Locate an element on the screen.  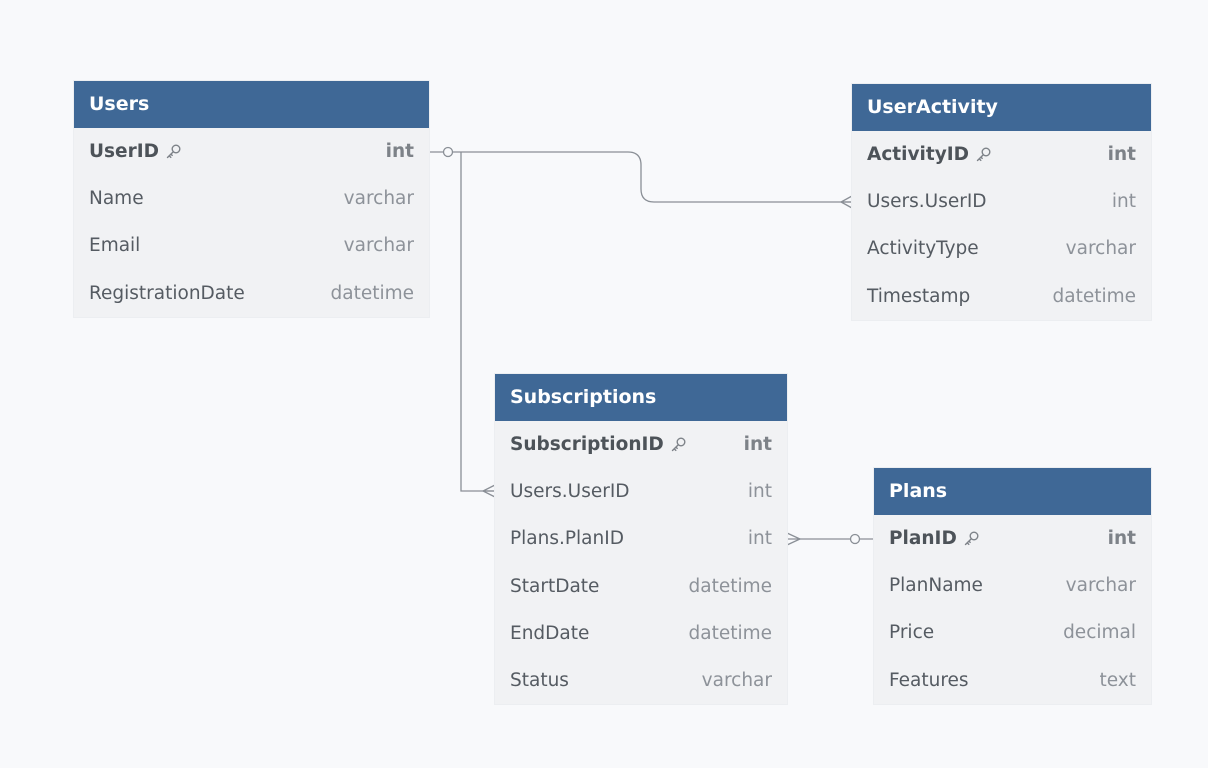
edge-users-subscriptions is located at coordinates (477, 322).